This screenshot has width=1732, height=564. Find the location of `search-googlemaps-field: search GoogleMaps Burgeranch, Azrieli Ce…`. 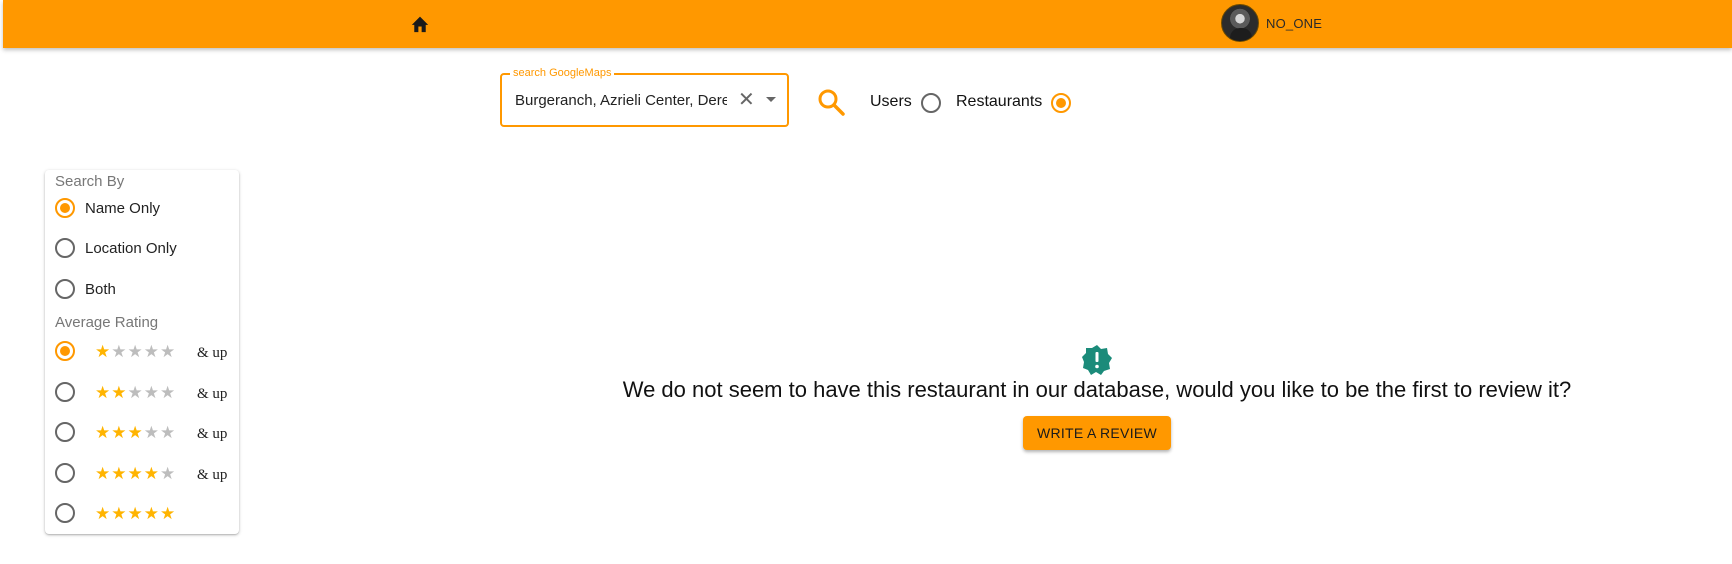

search-googlemaps-field: search GoogleMaps Burgeranch, Azrieli Ce… is located at coordinates (644, 96).